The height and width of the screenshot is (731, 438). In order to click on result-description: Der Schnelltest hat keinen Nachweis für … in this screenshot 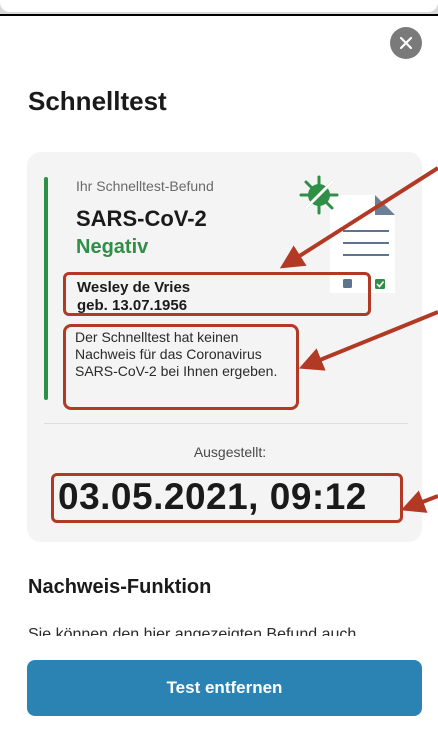, I will do `click(176, 354)`.